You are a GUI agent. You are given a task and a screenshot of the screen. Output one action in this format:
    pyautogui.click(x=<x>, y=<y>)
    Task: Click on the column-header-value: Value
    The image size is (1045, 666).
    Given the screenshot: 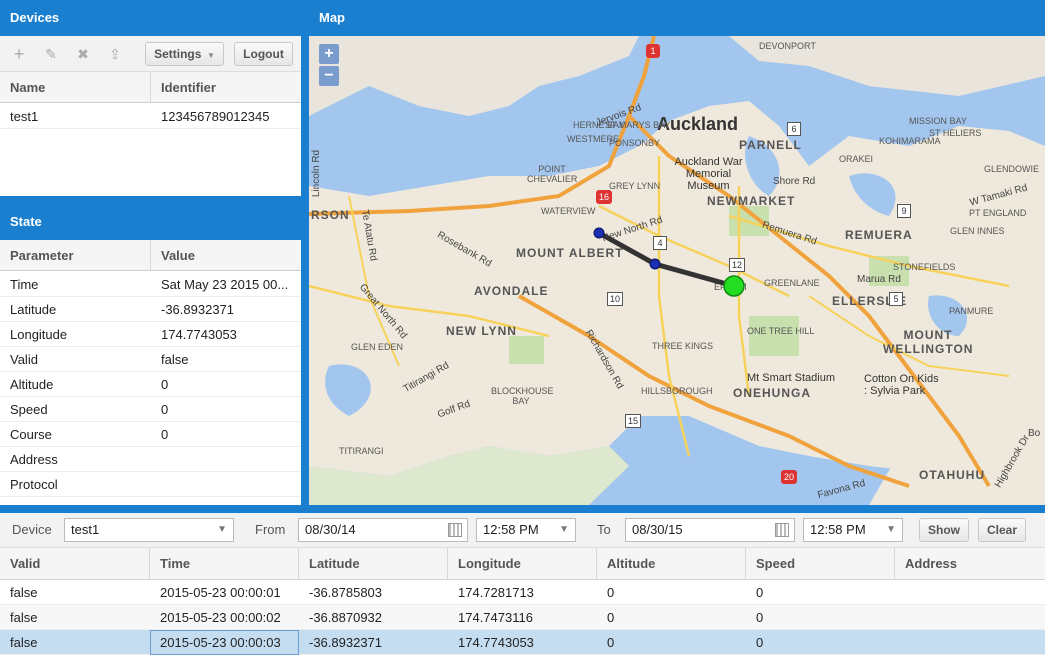 What is the action you would take?
    pyautogui.click(x=226, y=255)
    